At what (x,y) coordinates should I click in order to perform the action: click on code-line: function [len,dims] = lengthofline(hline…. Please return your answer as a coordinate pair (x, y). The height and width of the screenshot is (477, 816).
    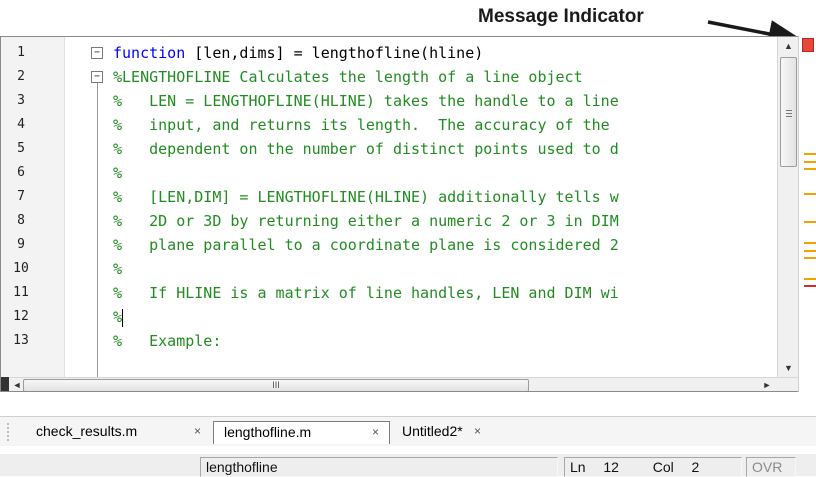
    Looking at the image, I should click on (298, 53).